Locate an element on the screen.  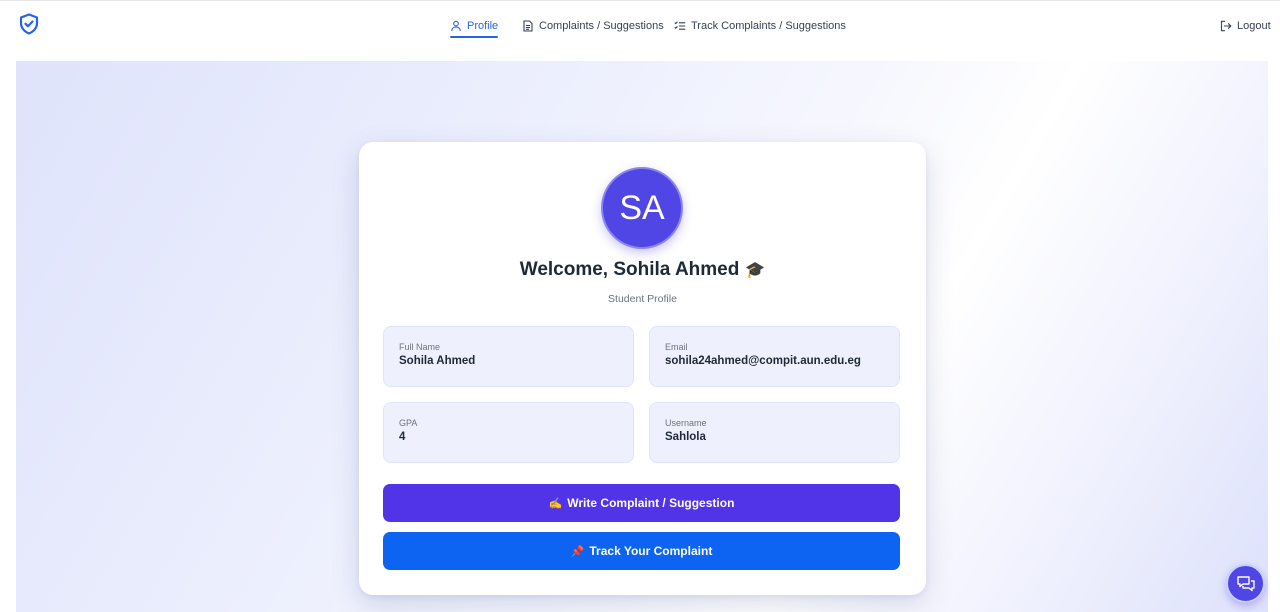
email-value: sohila24ahmed@compit.aun.edu.eg is located at coordinates (763, 361).